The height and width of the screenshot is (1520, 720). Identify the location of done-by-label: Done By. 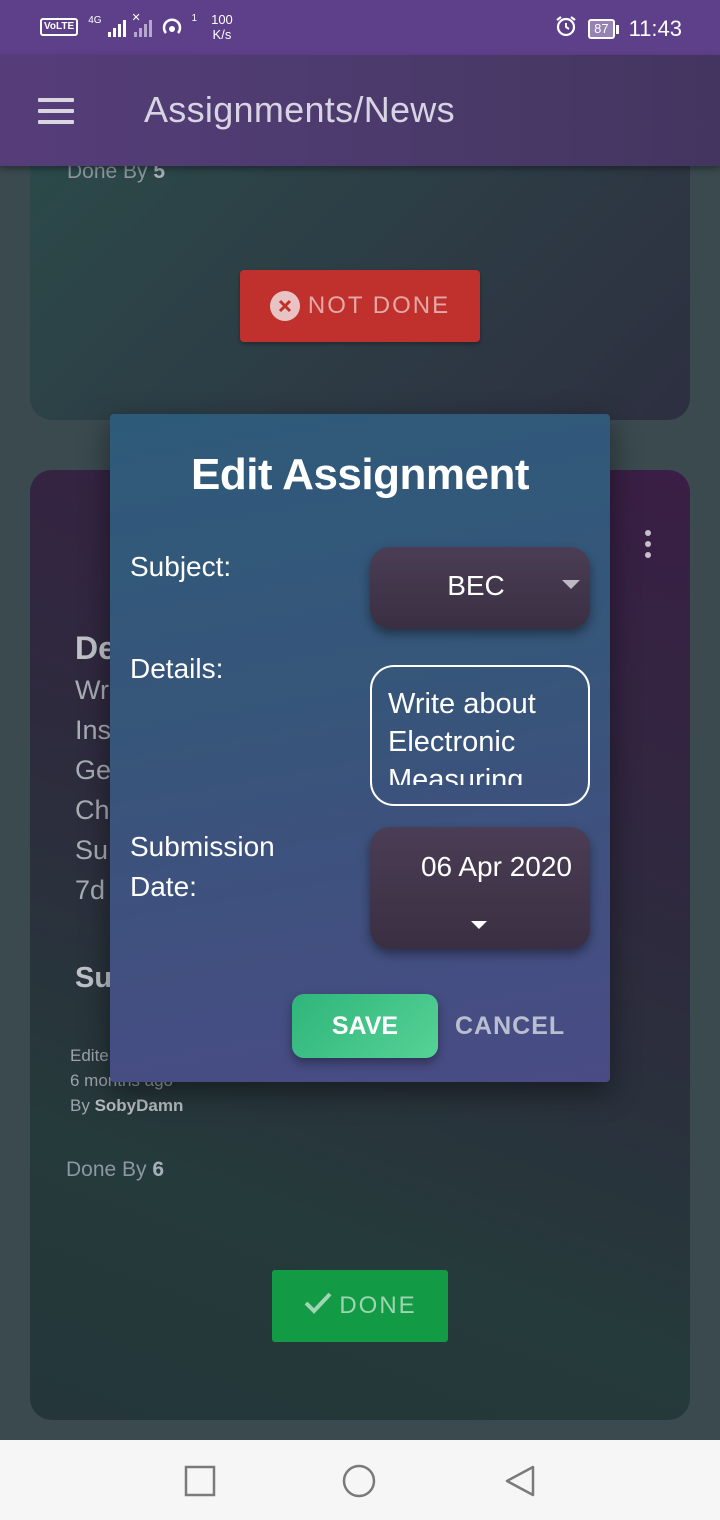
(106, 1169).